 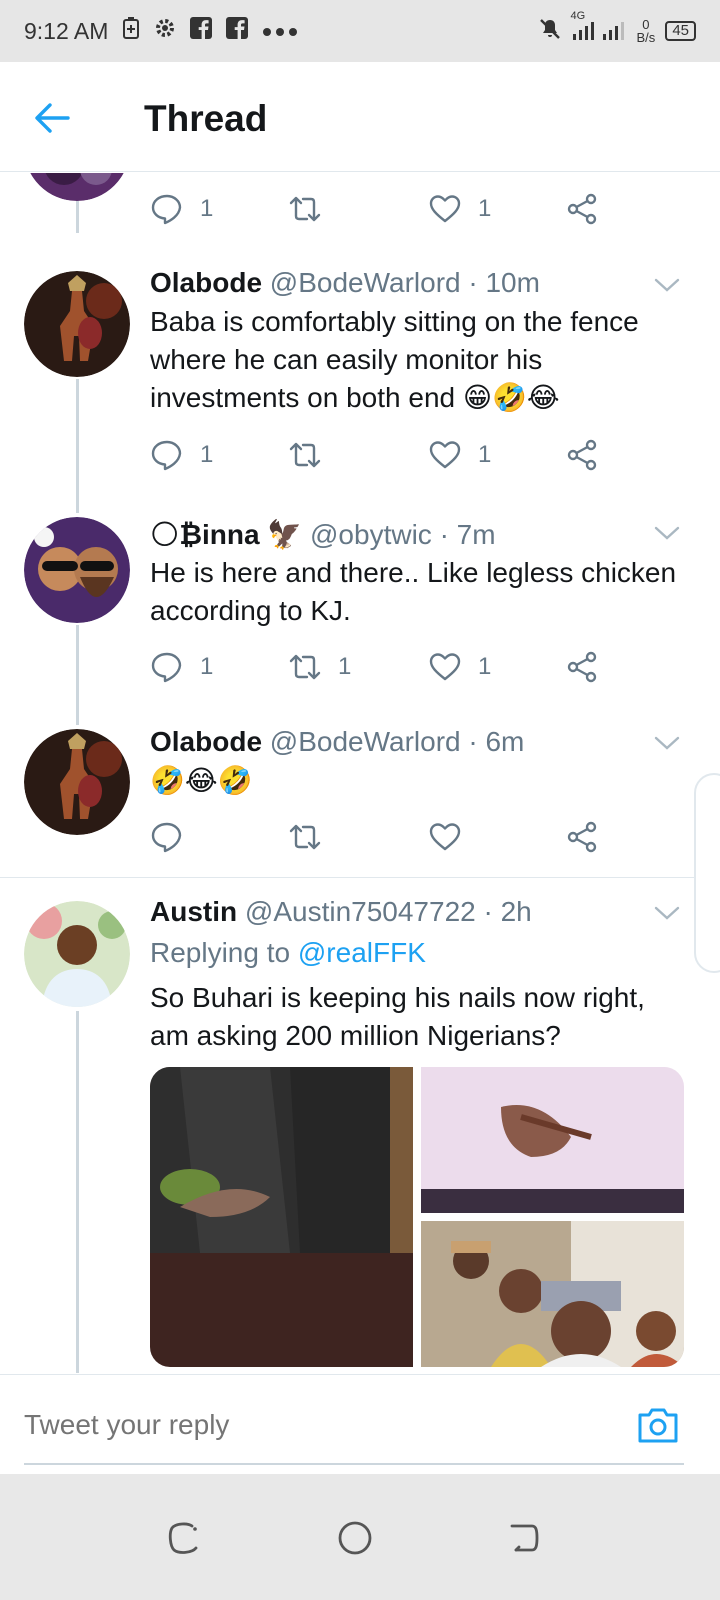 I want to click on camera-icon, so click(x=658, y=1425).